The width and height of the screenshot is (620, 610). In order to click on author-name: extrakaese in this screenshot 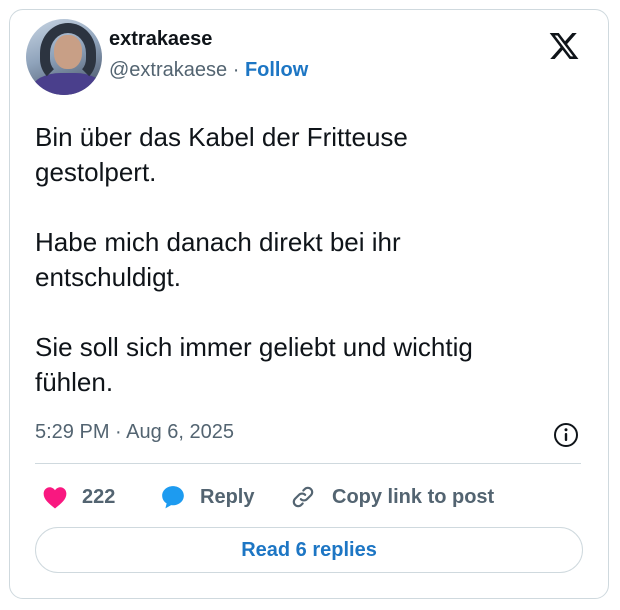, I will do `click(160, 39)`.